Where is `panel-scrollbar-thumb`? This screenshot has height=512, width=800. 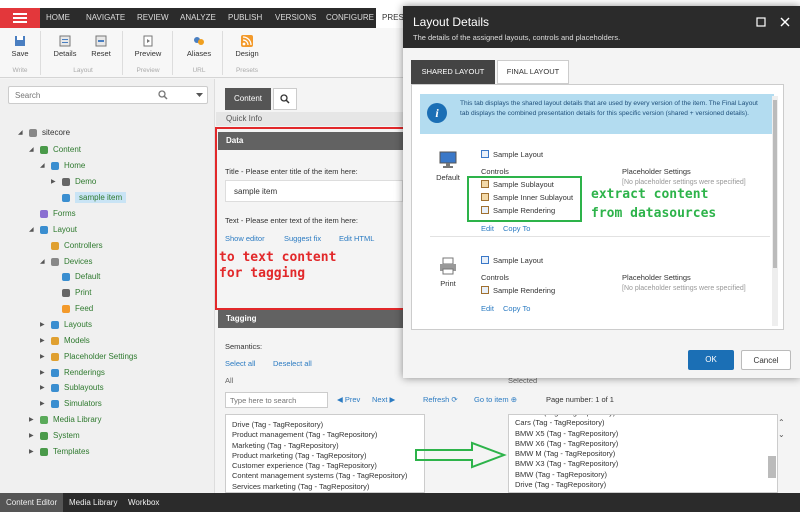 panel-scrollbar-thumb is located at coordinates (775, 184).